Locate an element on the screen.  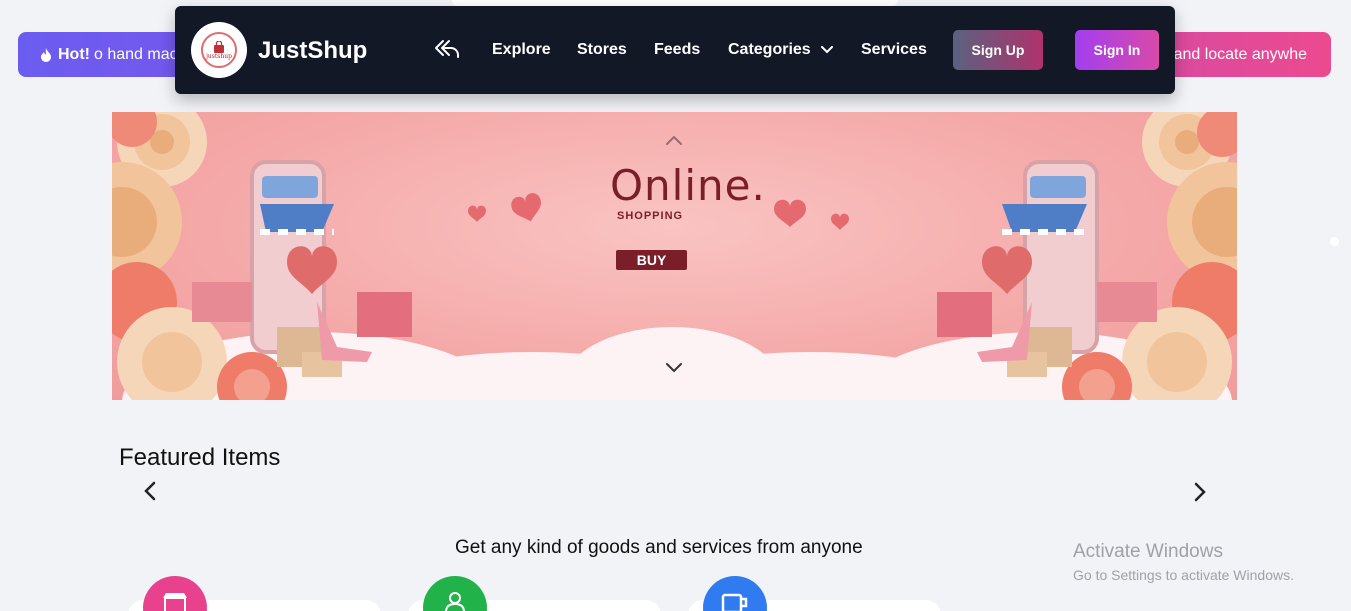
scroll-indicator is located at coordinates (1334, 241).